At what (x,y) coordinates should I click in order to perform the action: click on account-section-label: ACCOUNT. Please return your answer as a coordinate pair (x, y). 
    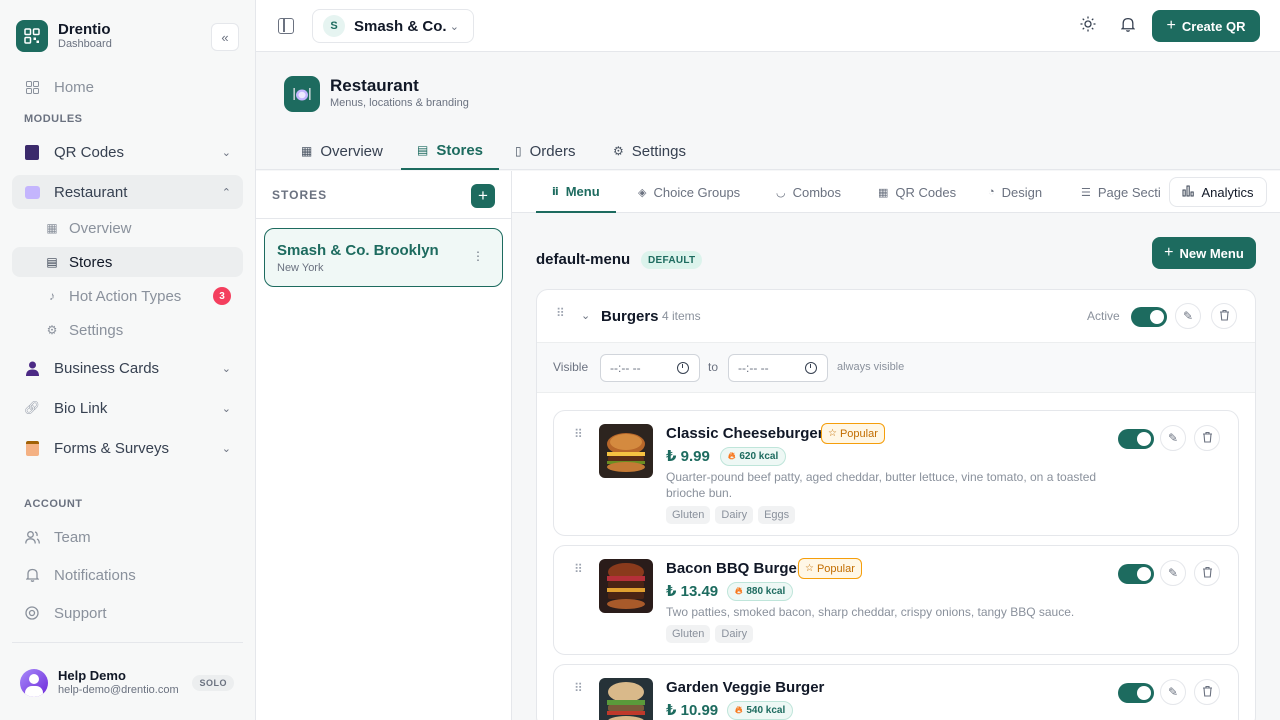
    Looking at the image, I should click on (53, 504).